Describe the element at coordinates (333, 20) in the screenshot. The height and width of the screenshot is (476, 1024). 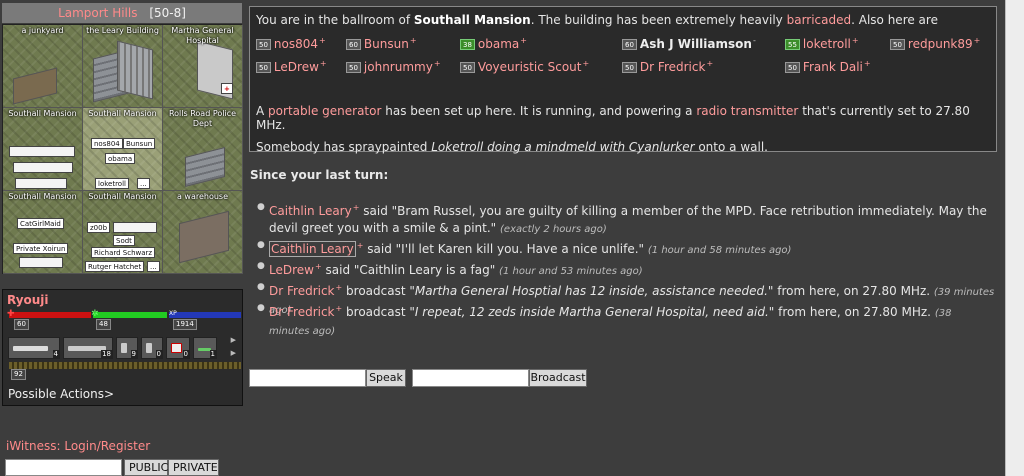
I see `intro-text: You are in the ballroom of` at that location.